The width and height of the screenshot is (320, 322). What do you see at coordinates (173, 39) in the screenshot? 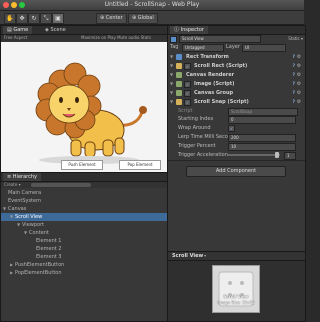
I see `object-active-checkbox` at bounding box center [173, 39].